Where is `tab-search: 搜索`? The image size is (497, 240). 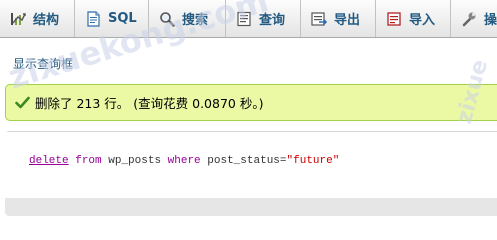
tab-search: 搜索 is located at coordinates (187, 18).